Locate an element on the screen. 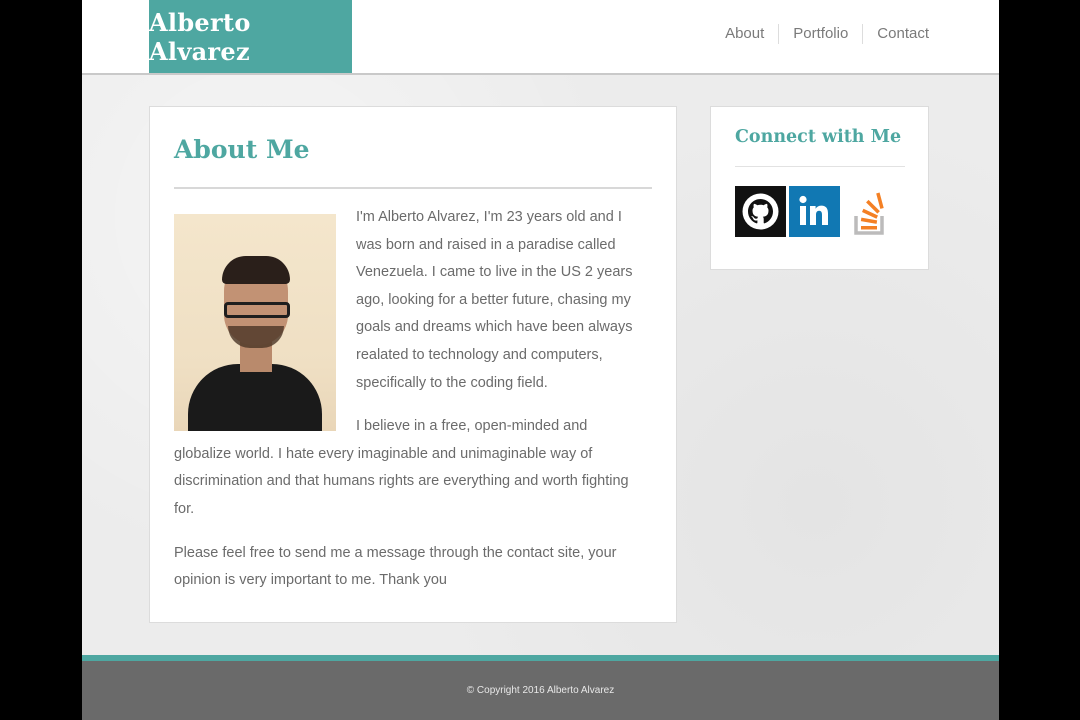 The height and width of the screenshot is (720, 1080). site-footer: © Copyright 2016 Alberto Alvarez is located at coordinates (540, 690).